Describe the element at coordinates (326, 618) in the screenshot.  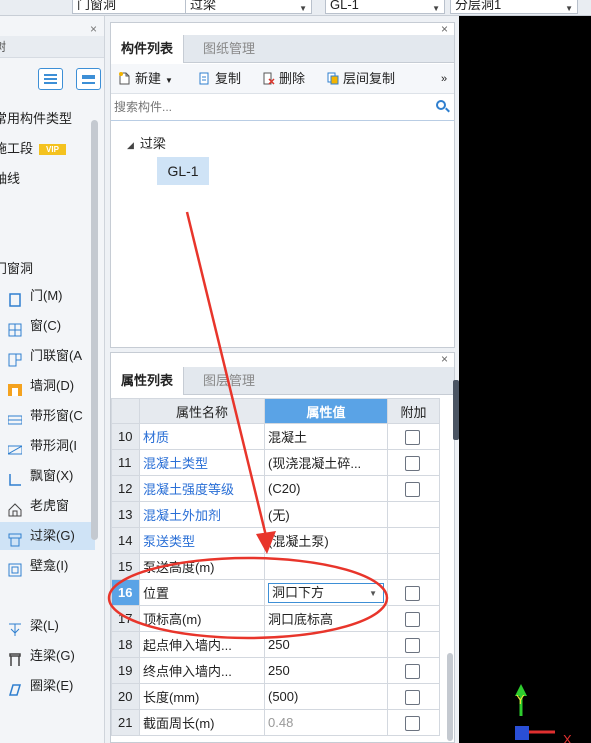
I see `property-value: 洞口底标高` at that location.